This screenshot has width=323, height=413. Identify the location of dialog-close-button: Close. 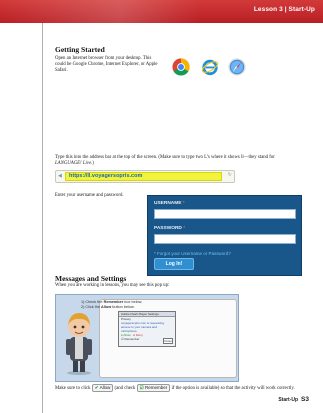
(168, 341).